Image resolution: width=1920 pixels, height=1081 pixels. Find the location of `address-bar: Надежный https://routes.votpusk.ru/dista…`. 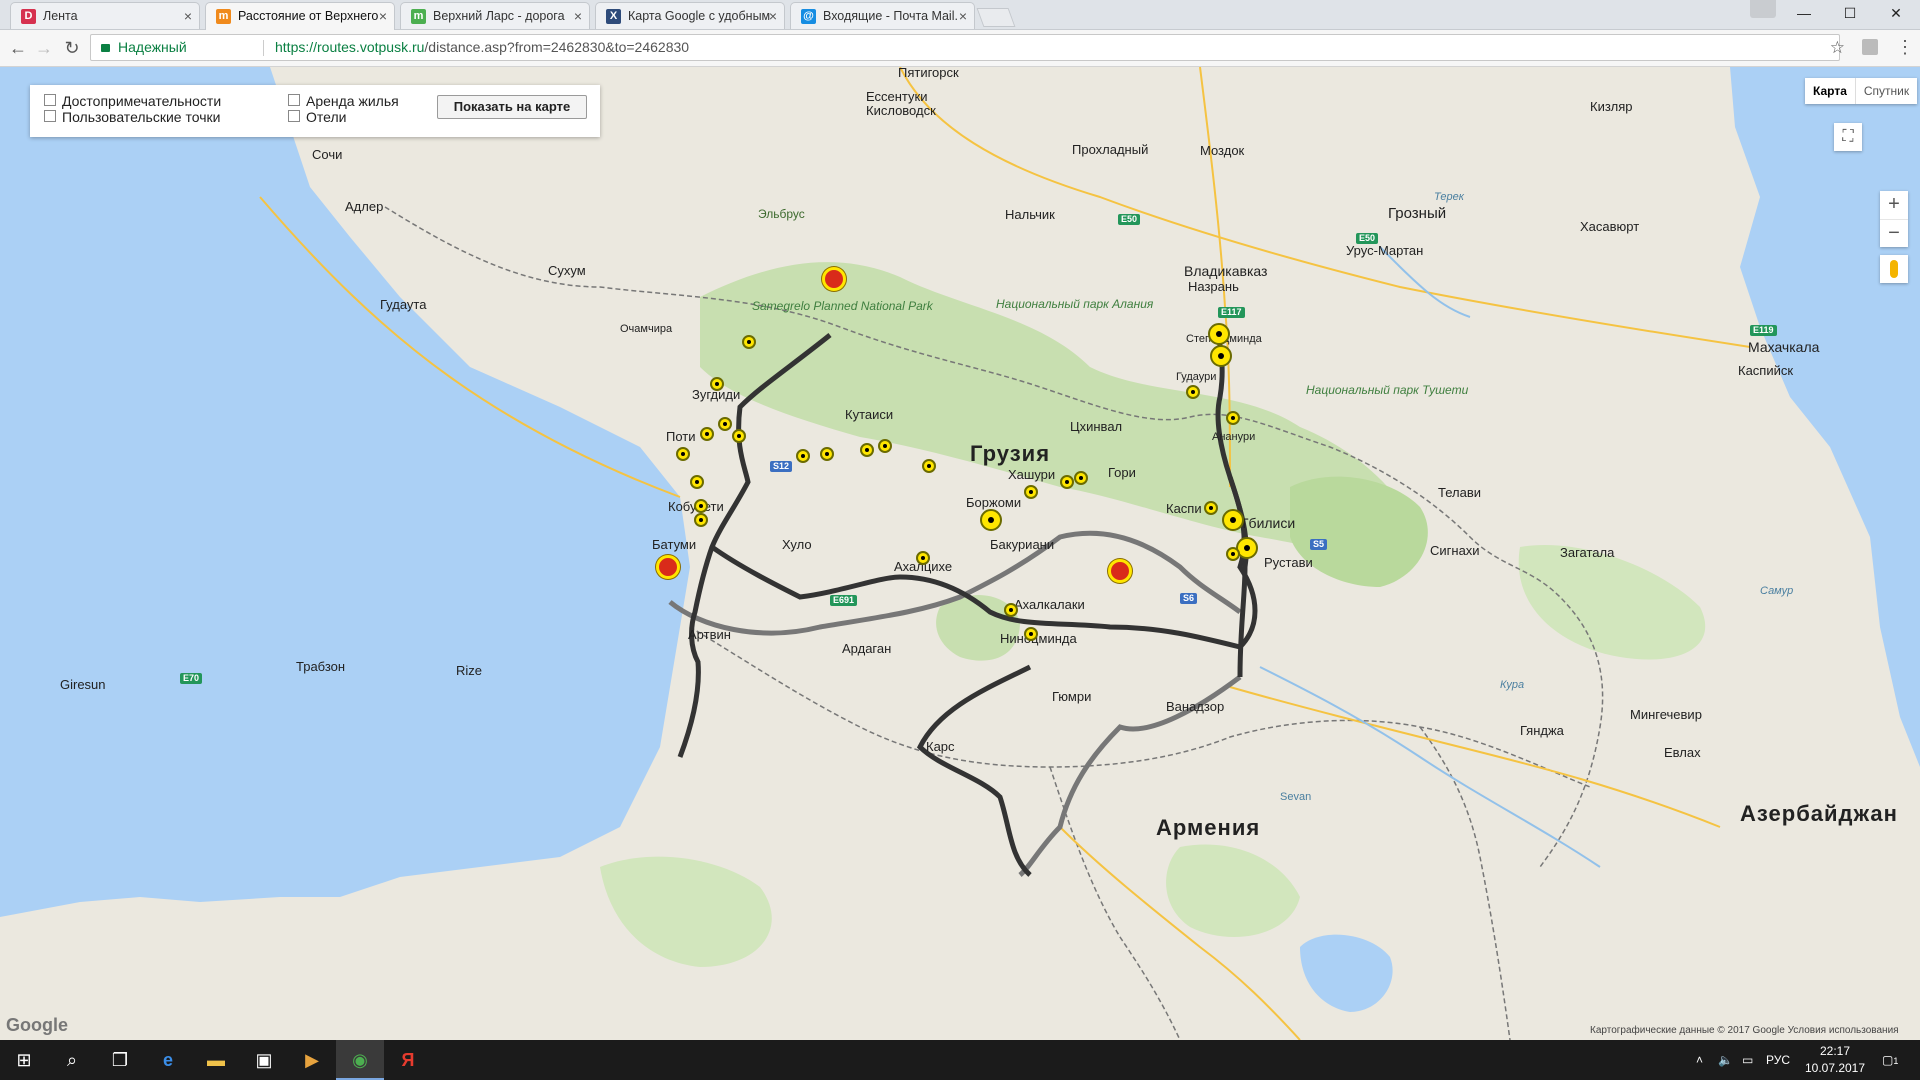

address-bar: Надежный https://routes.votpusk.ru/dista… is located at coordinates (967, 47).